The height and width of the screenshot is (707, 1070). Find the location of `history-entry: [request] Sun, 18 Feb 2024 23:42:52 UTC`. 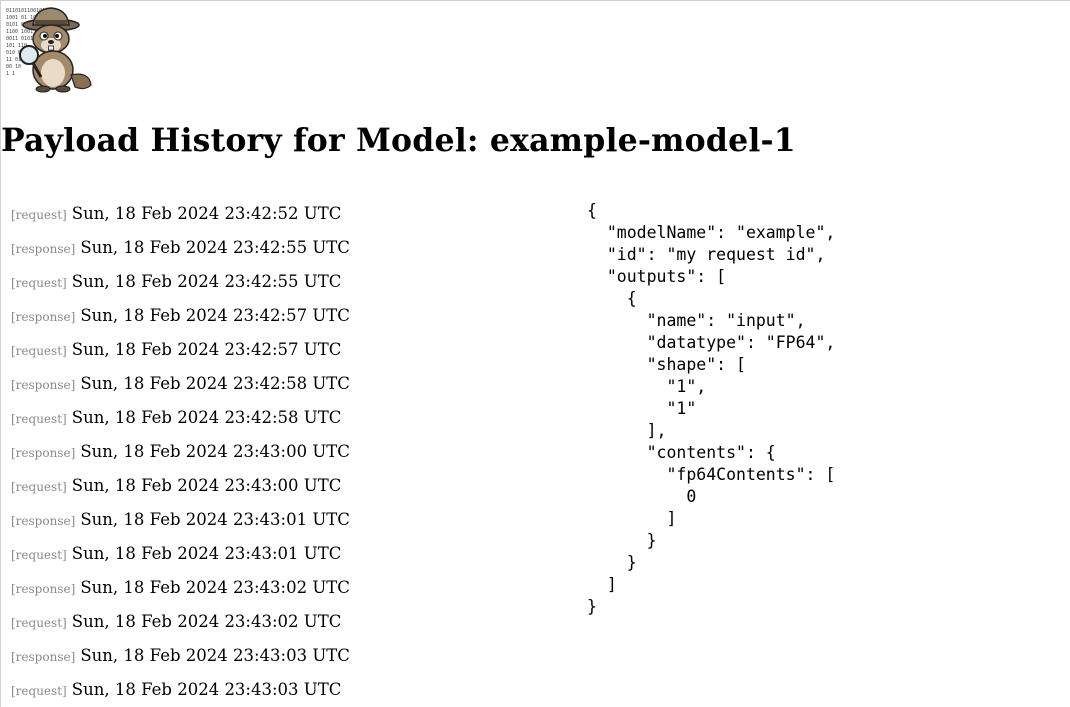

history-entry: [request] Sun, 18 Feb 2024 23:42:52 UTC is located at coordinates (291, 220).